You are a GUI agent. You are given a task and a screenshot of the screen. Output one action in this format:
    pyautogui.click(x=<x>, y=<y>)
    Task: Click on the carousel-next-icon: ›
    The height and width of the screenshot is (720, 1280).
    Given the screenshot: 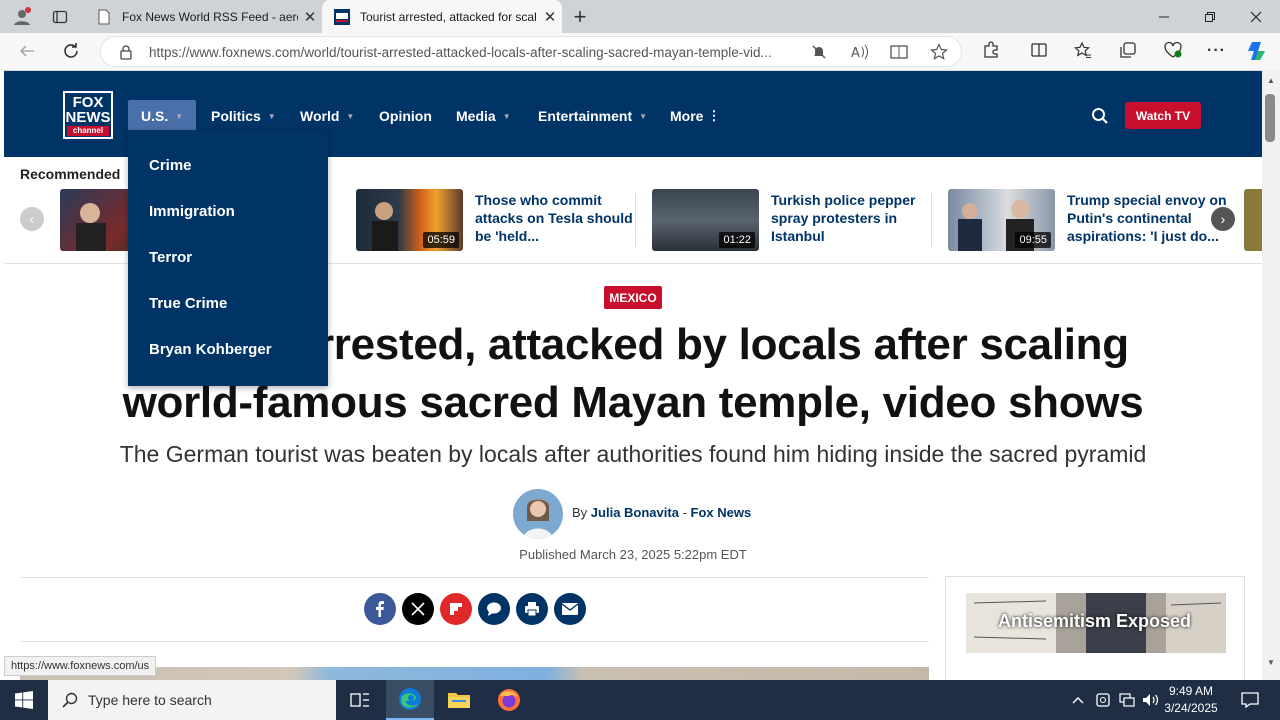 What is the action you would take?
    pyautogui.click(x=1223, y=219)
    